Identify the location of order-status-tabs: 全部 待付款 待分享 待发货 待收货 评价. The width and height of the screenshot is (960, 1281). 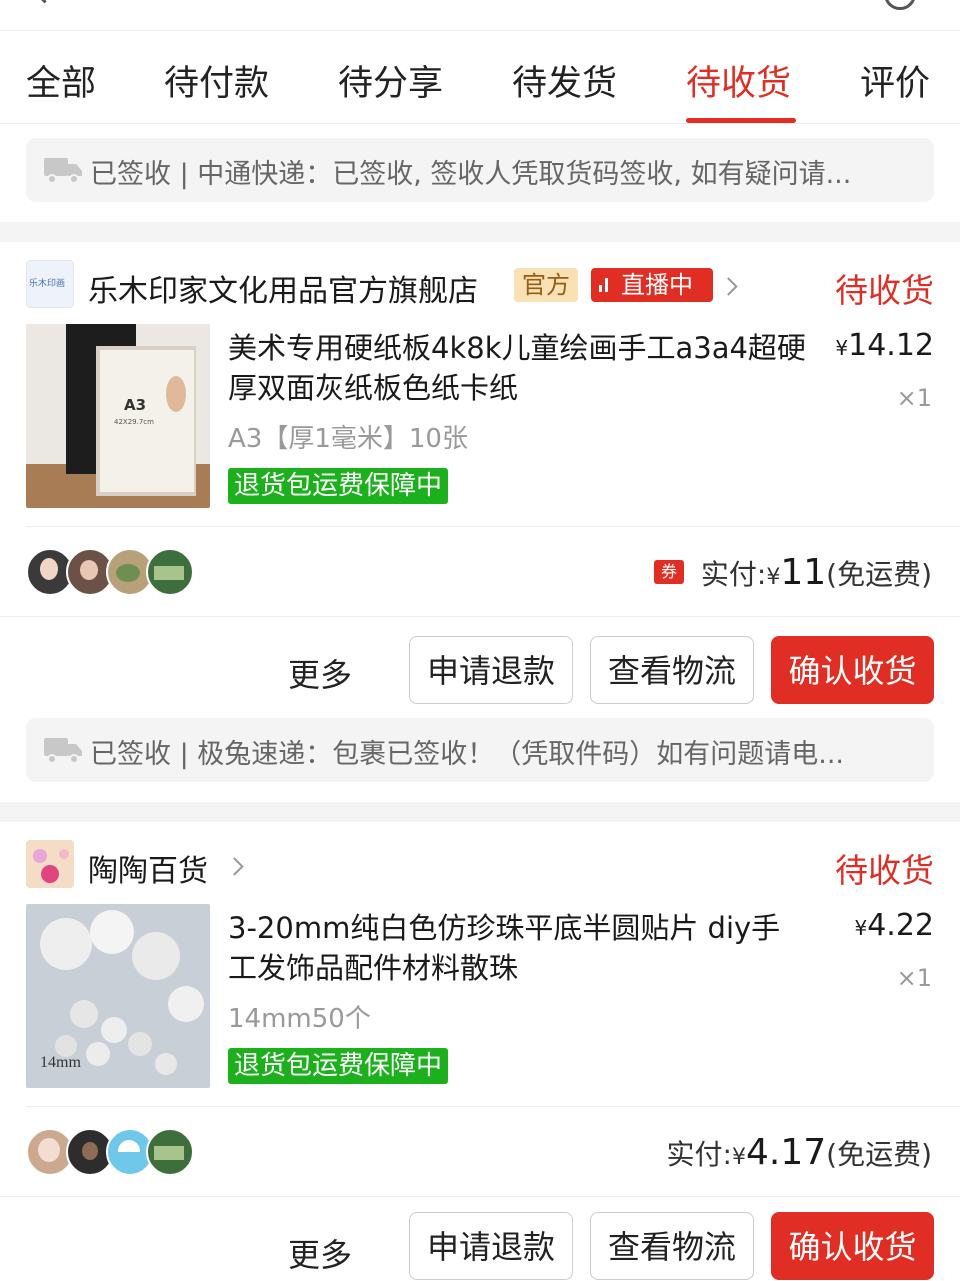
(480, 77).